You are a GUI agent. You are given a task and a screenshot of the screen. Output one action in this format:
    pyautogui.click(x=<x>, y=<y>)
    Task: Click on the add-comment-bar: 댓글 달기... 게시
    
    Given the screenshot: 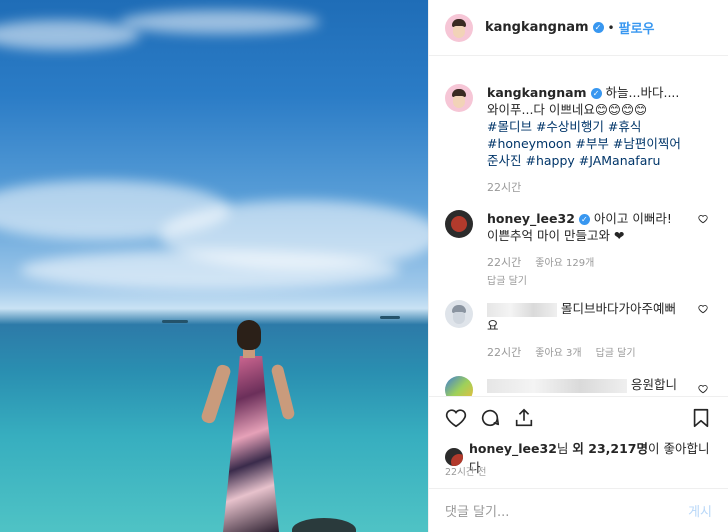 What is the action you would take?
    pyautogui.click(x=578, y=510)
    